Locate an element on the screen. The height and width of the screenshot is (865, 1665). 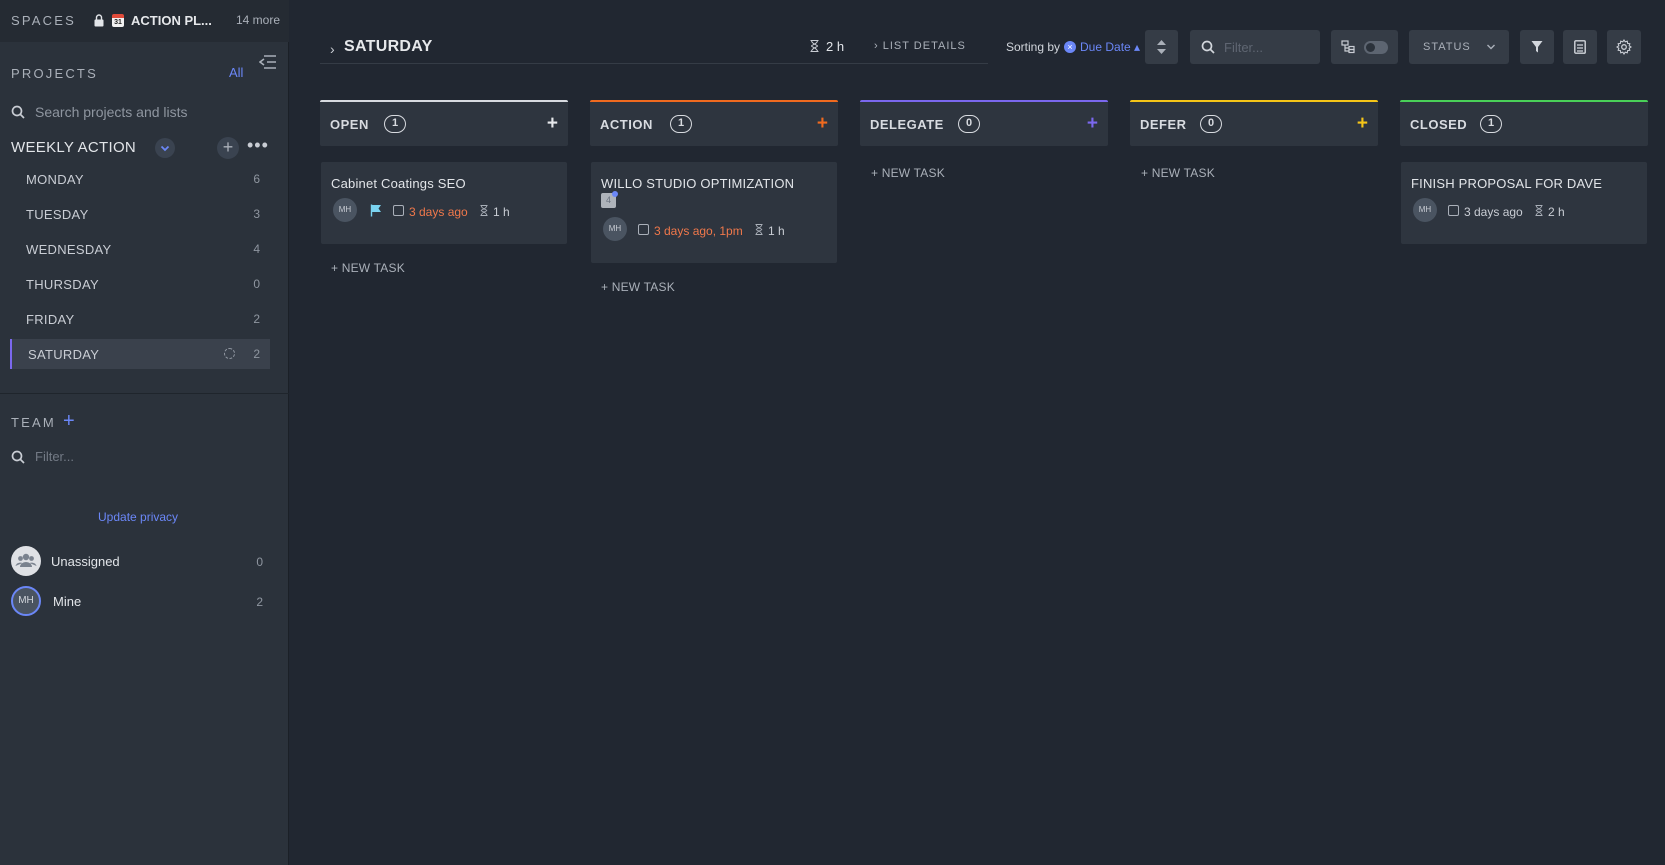
clear-sort-icon: × is located at coordinates (1070, 47).